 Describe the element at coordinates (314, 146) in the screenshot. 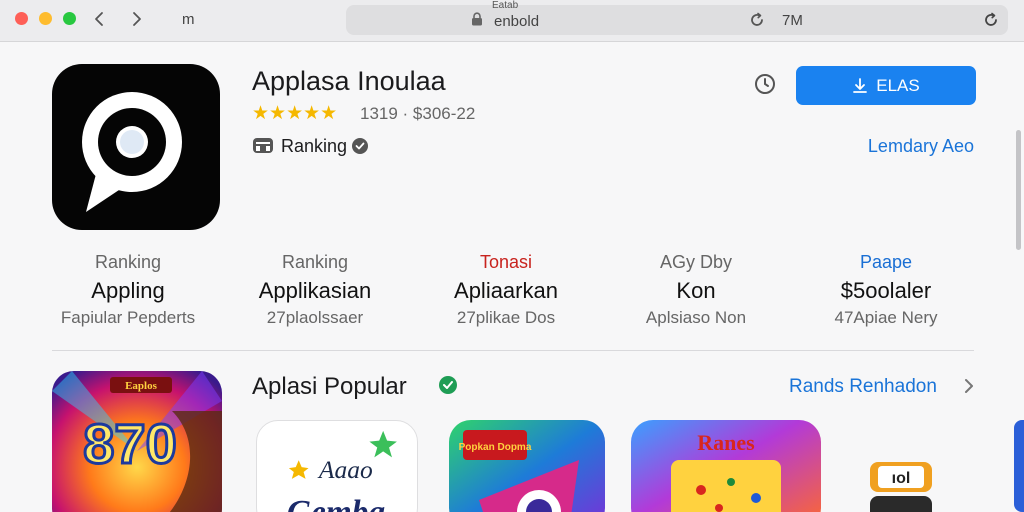

I see `ranking-label: Ranking` at that location.